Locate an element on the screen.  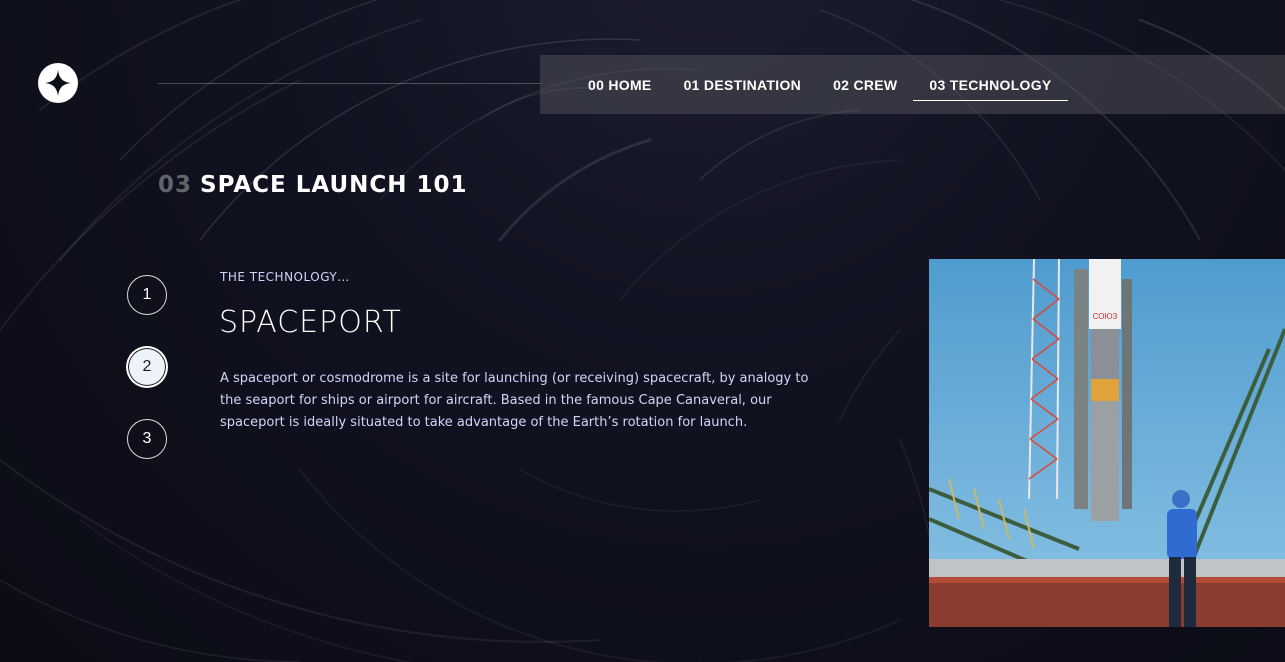
step-label: 3 is located at coordinates (147, 438).